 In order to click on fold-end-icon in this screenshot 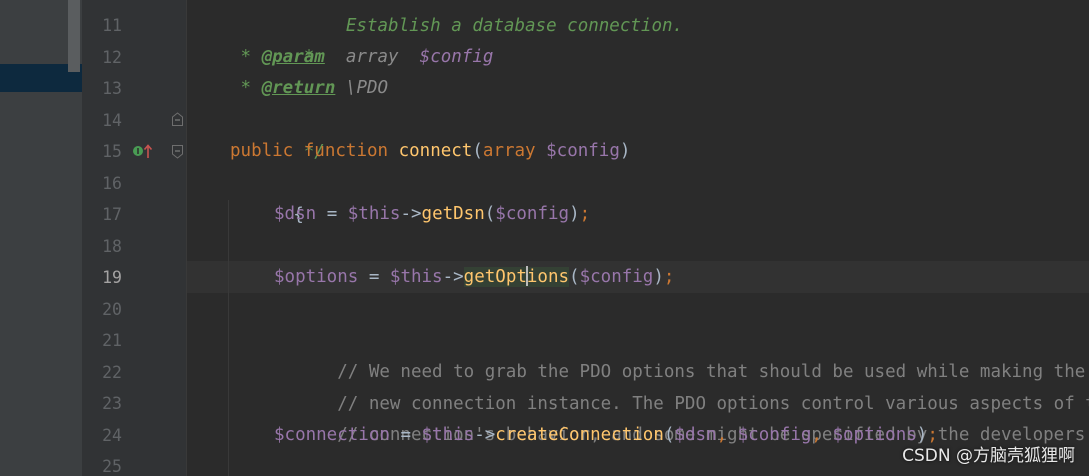, I will do `click(177, 119)`.